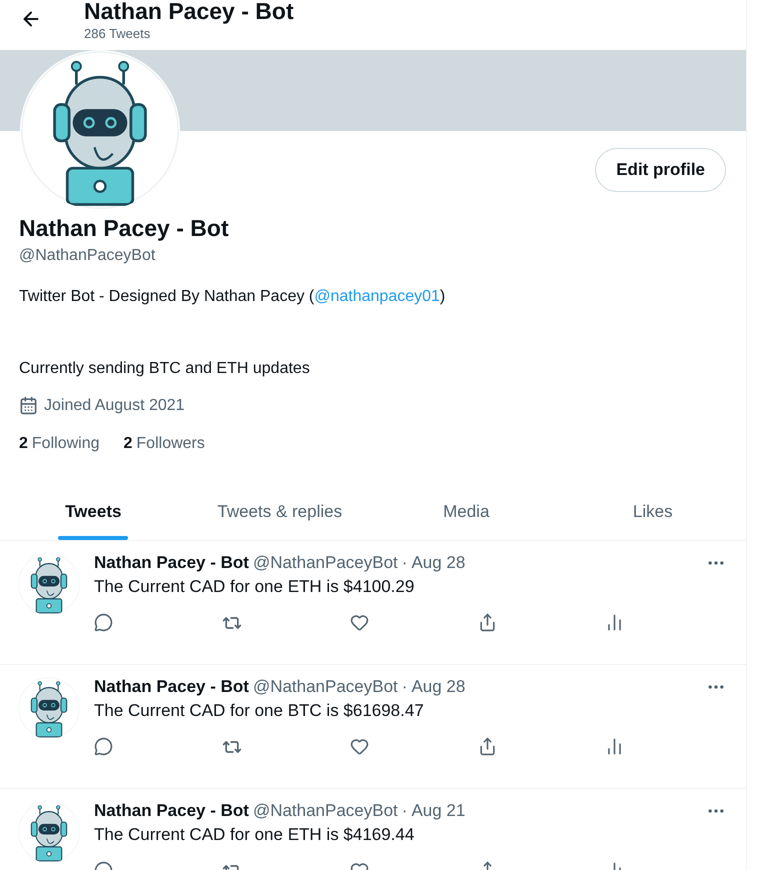  What do you see at coordinates (255, 835) in the screenshot?
I see `tweet-text: The Current CAD for one ETH is $4169.44` at bounding box center [255, 835].